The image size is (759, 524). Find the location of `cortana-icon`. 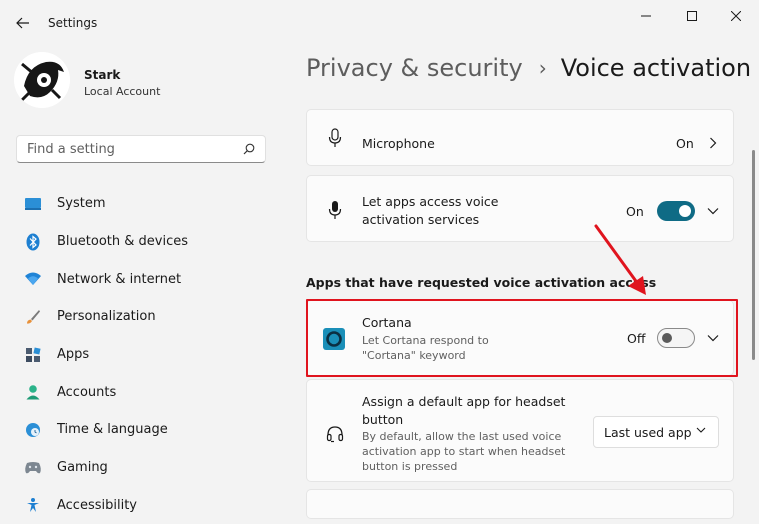

cortana-icon is located at coordinates (334, 339).